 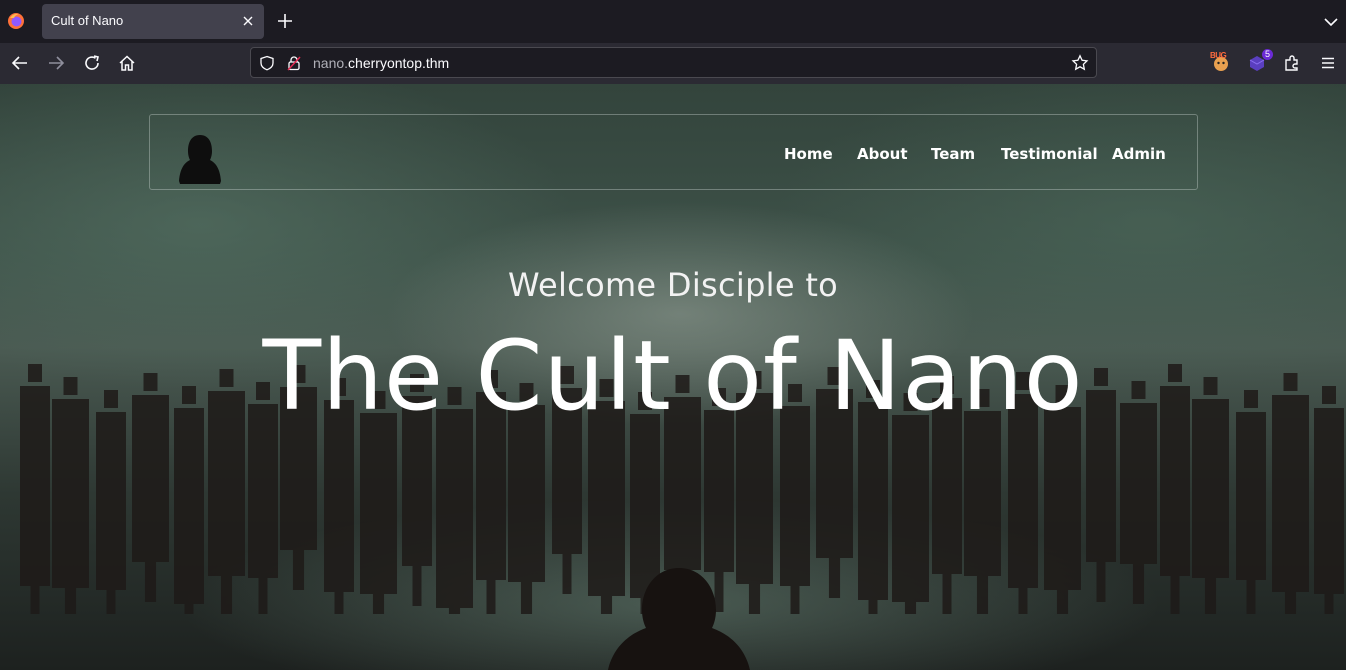 I want to click on back-icon, so click(x=20, y=63).